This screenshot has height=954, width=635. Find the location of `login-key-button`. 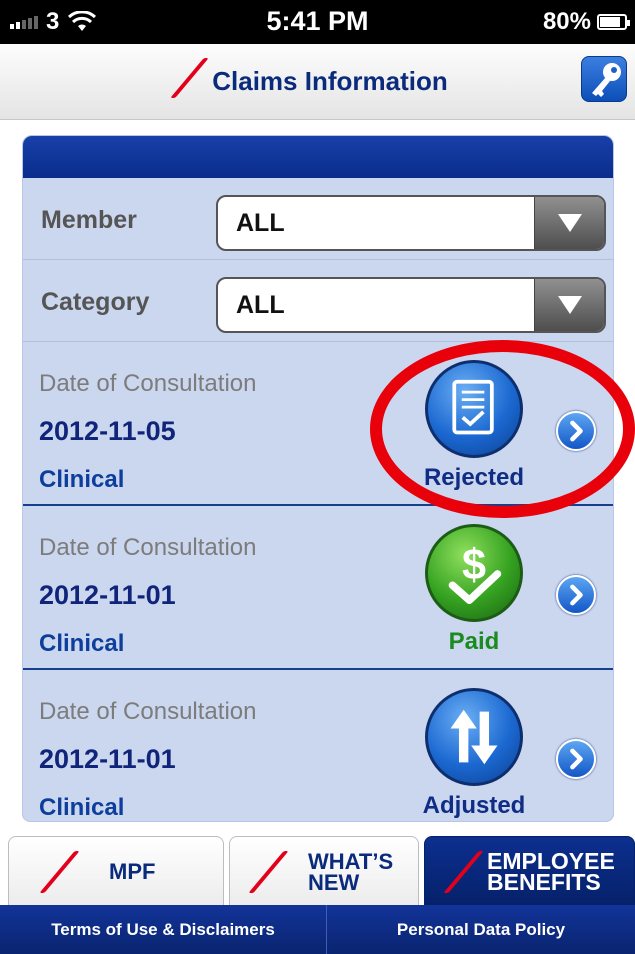

login-key-button is located at coordinates (604, 79).